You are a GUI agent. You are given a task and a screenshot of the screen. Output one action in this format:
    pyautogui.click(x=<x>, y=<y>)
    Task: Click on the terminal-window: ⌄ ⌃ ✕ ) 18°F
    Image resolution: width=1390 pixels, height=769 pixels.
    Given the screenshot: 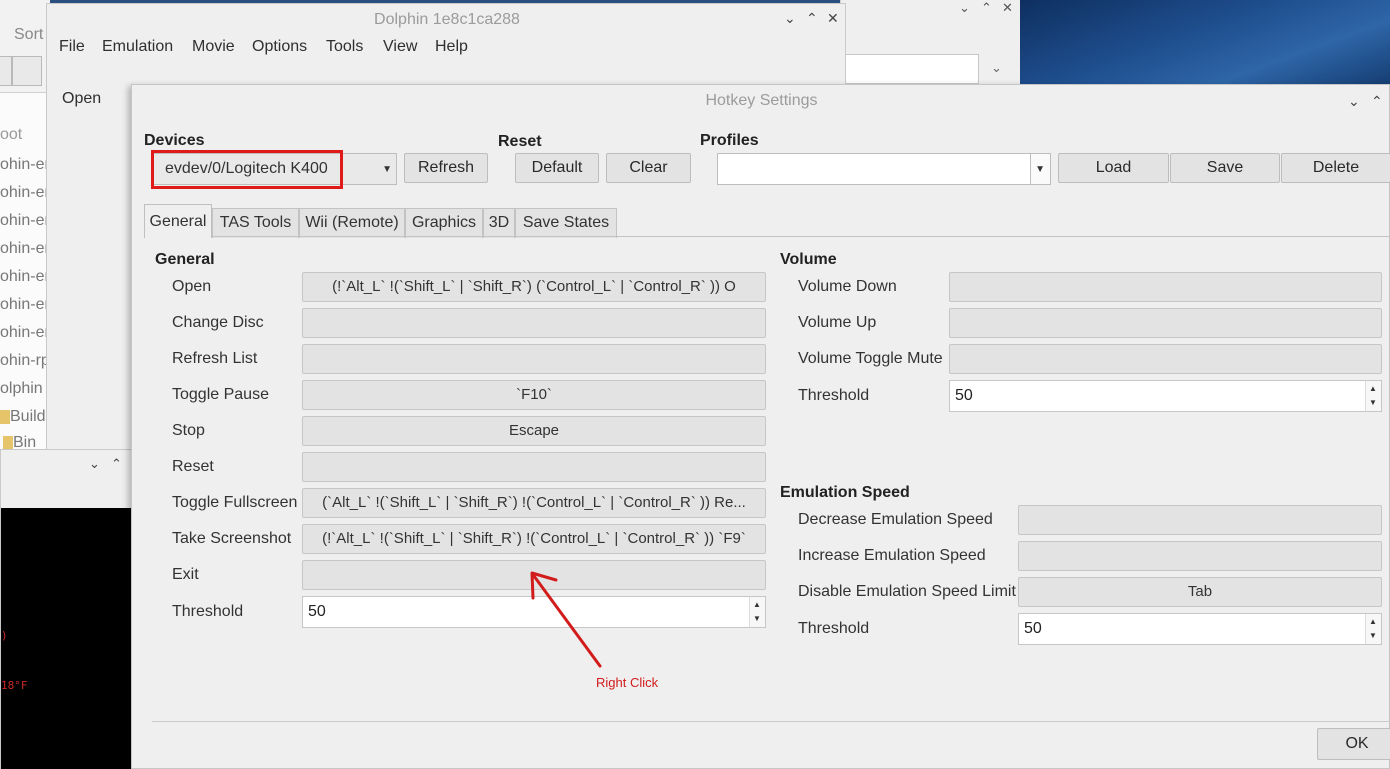 What is the action you would take?
    pyautogui.click(x=75, y=609)
    